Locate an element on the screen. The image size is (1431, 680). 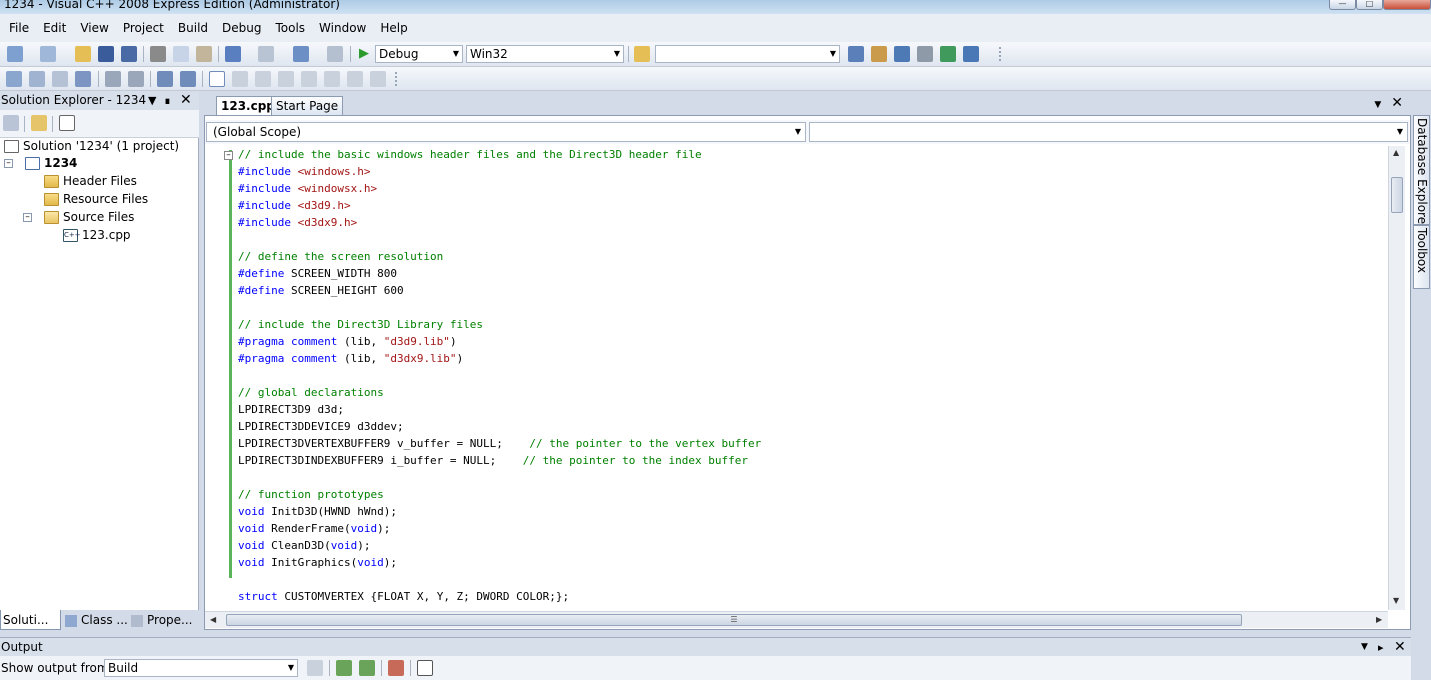
code-line: void InitD3D(HWND hWnd); is located at coordinates (499, 511).